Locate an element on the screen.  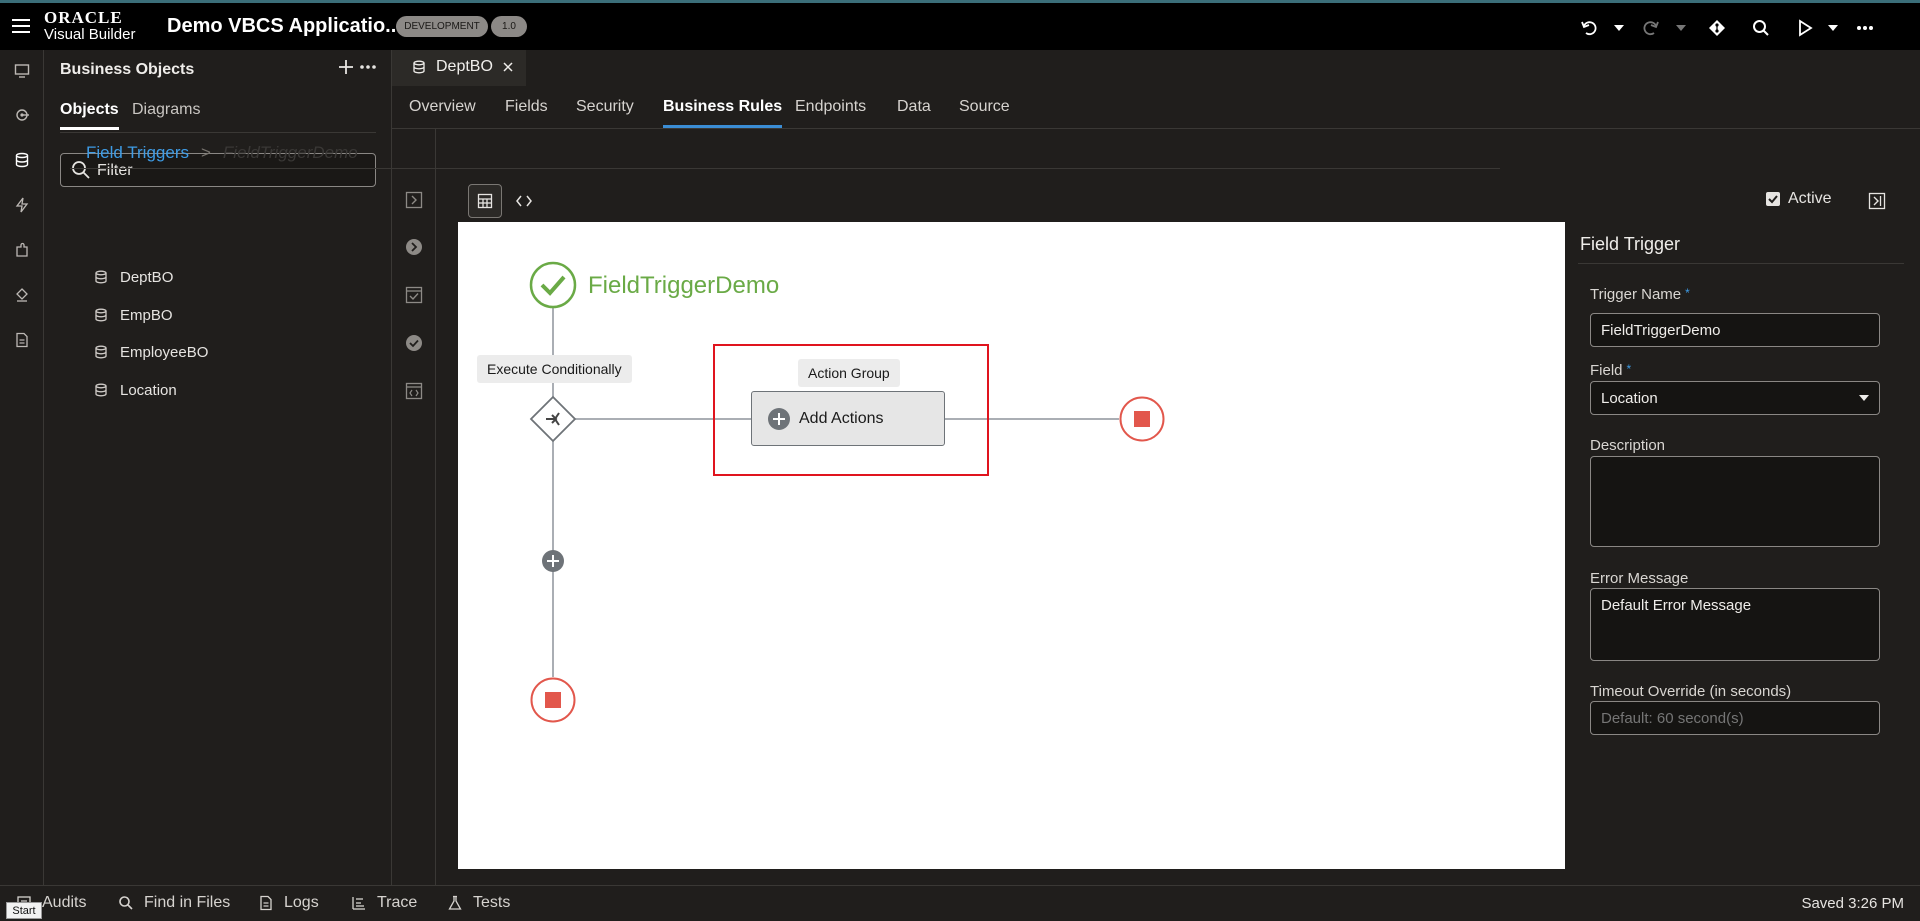
add-business-object-plus-icon is located at coordinates (346, 67).